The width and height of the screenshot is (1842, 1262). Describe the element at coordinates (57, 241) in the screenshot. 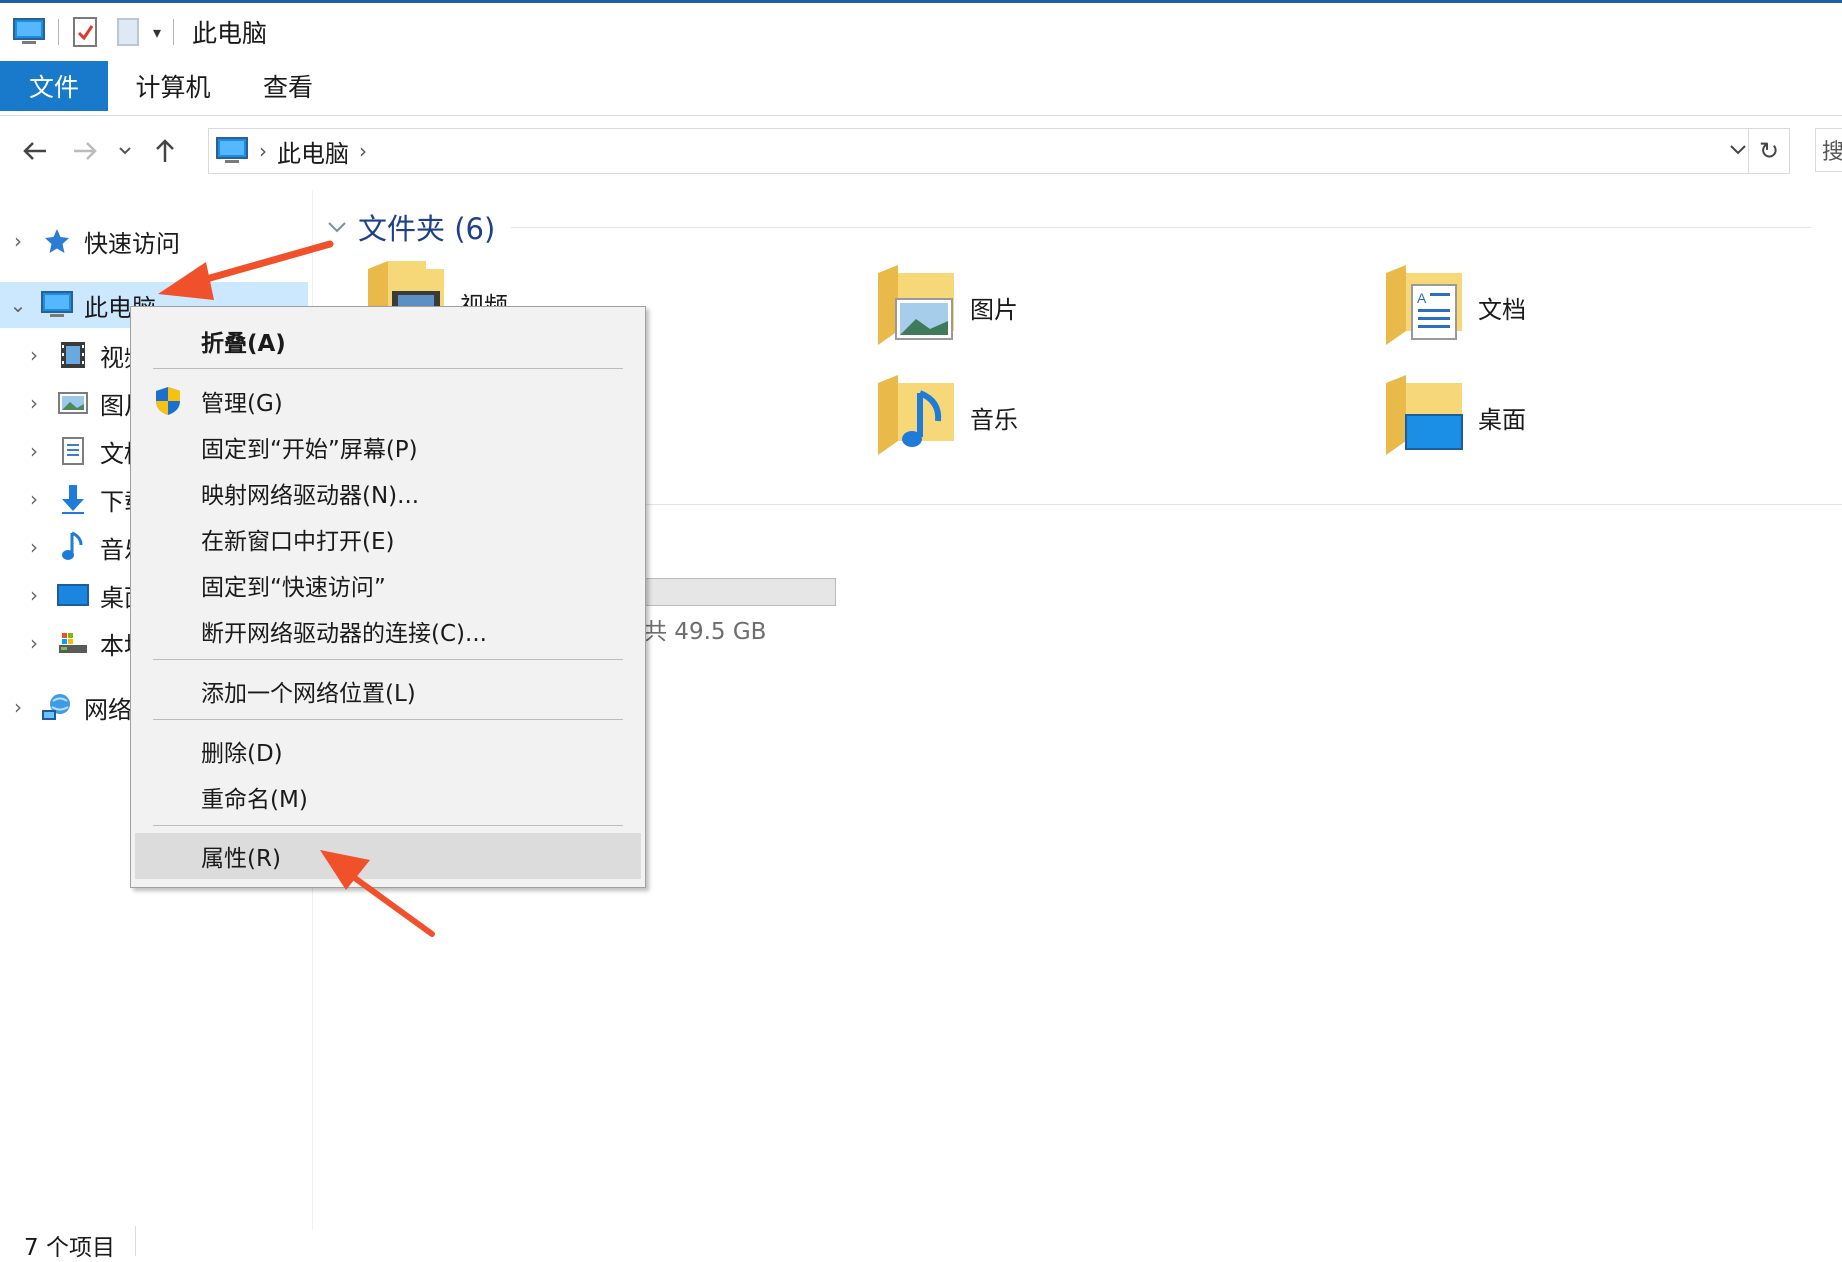

I see `quick-access-star-icon` at that location.